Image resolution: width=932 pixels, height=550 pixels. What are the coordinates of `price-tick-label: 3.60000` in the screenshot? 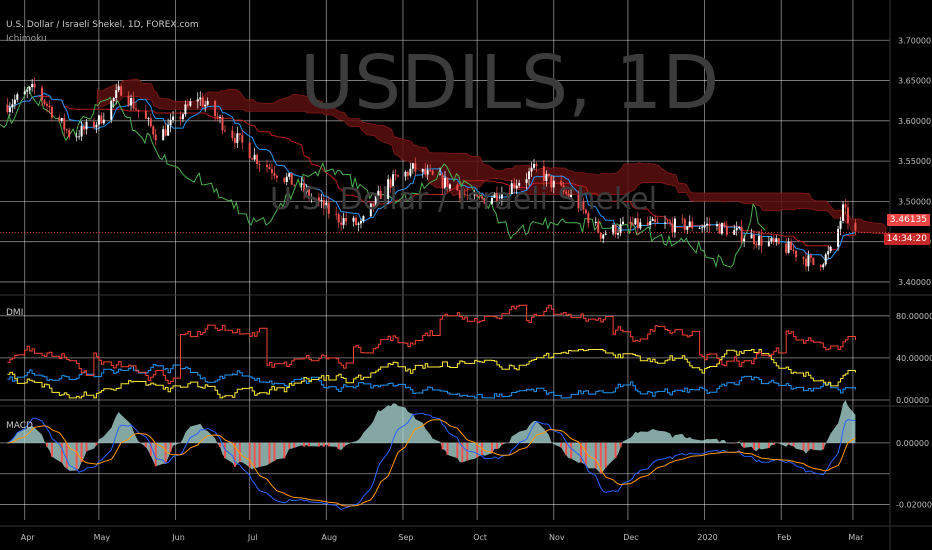 It's located at (914, 121).